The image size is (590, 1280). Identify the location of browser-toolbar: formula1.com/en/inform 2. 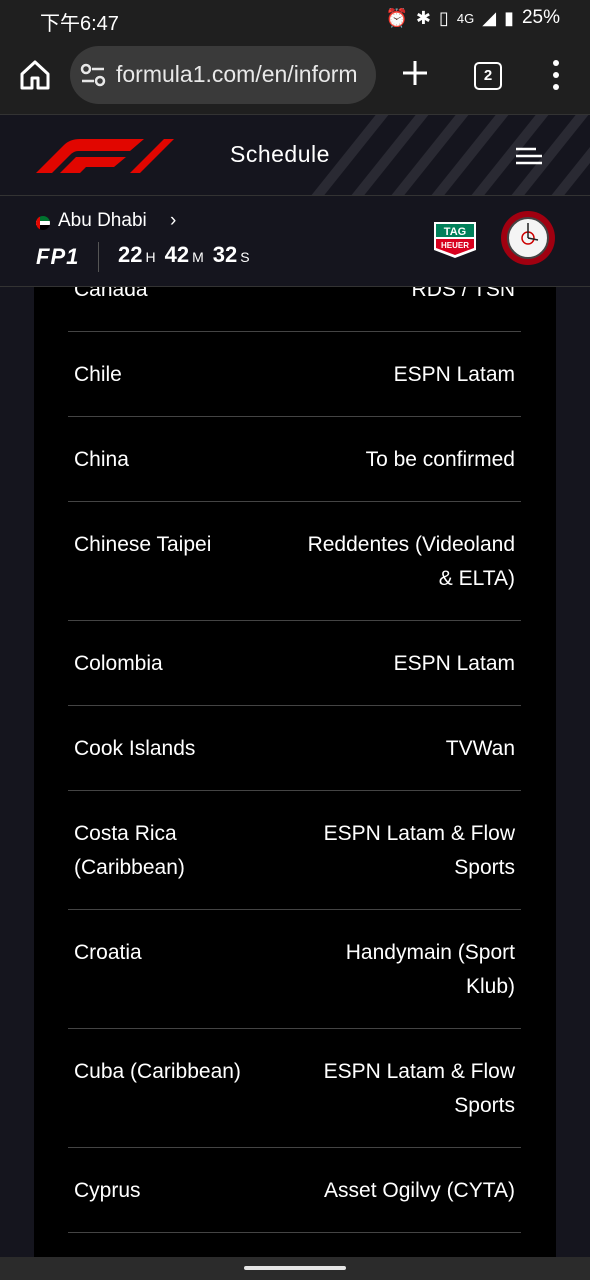
(295, 75).